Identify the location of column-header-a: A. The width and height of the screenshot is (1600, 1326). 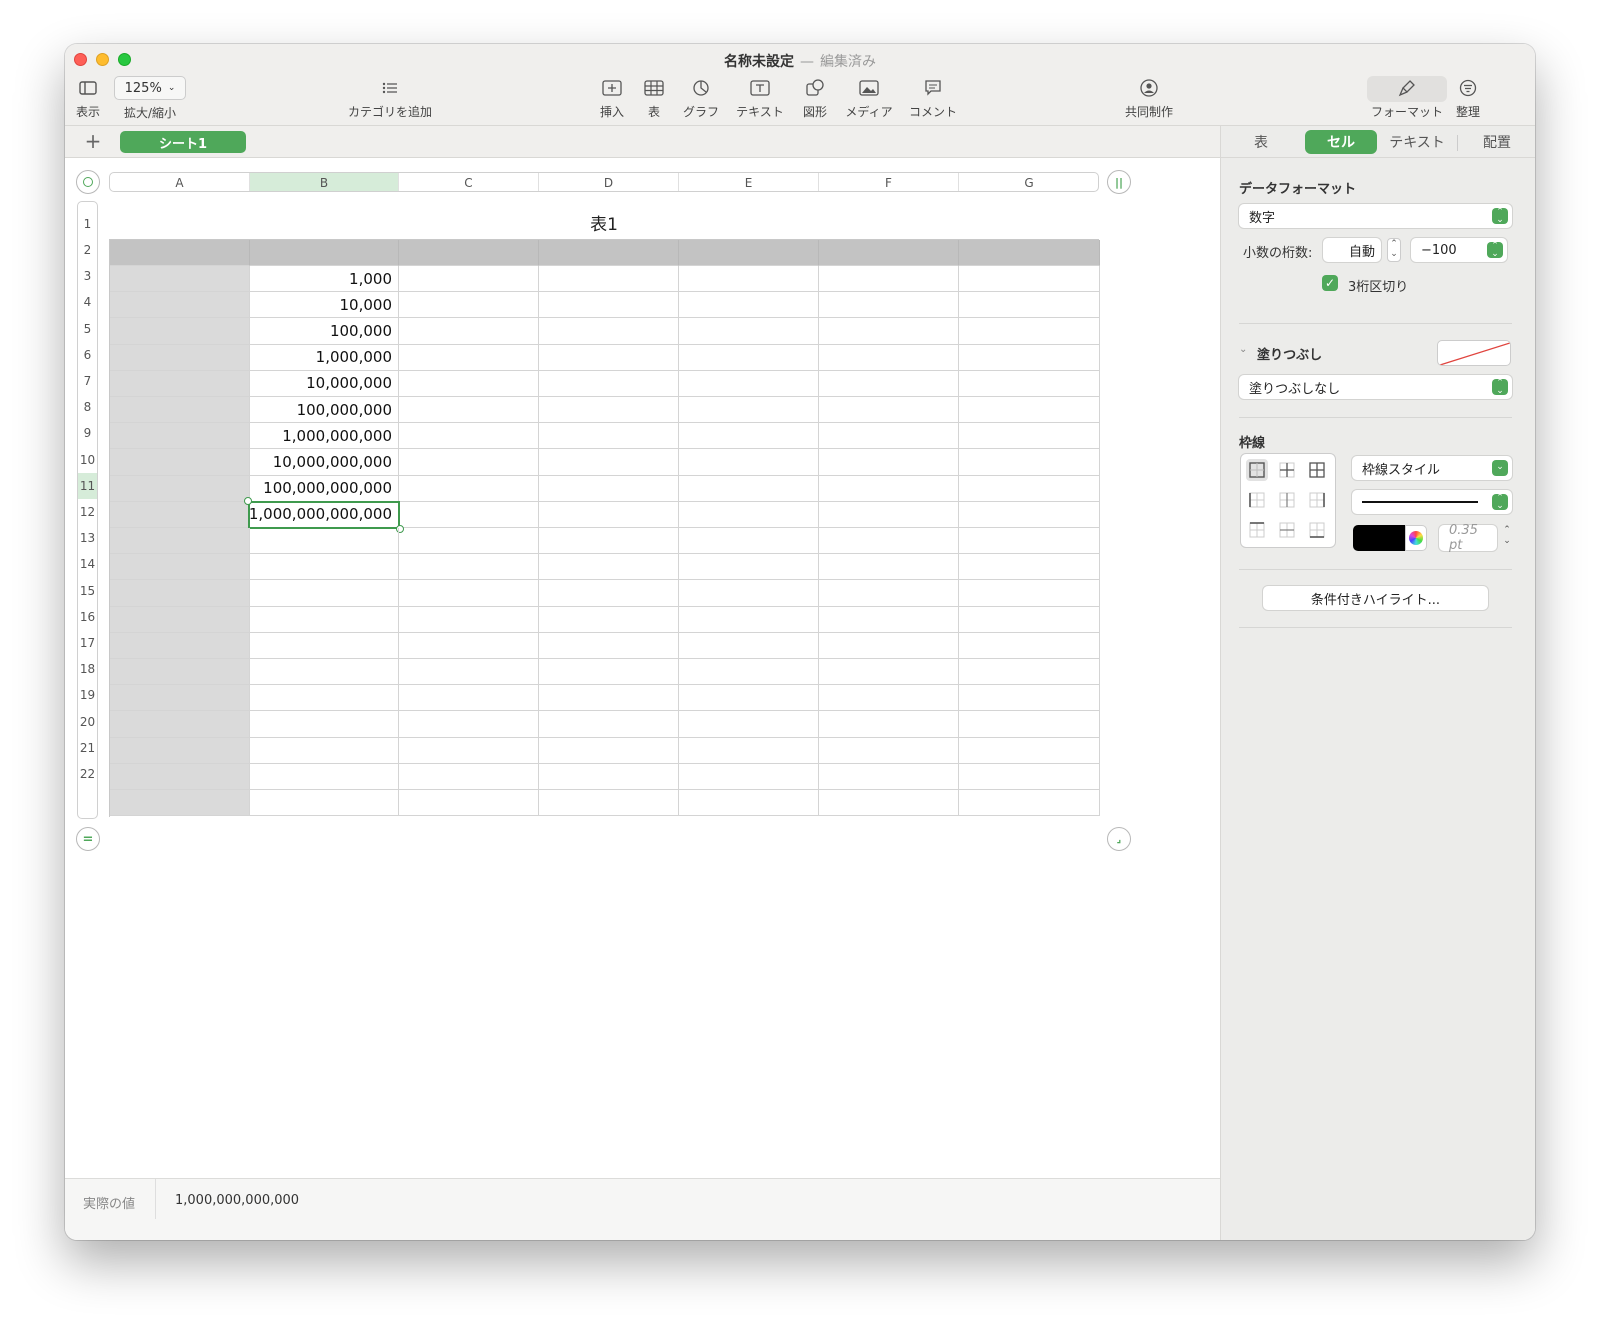
(180, 182).